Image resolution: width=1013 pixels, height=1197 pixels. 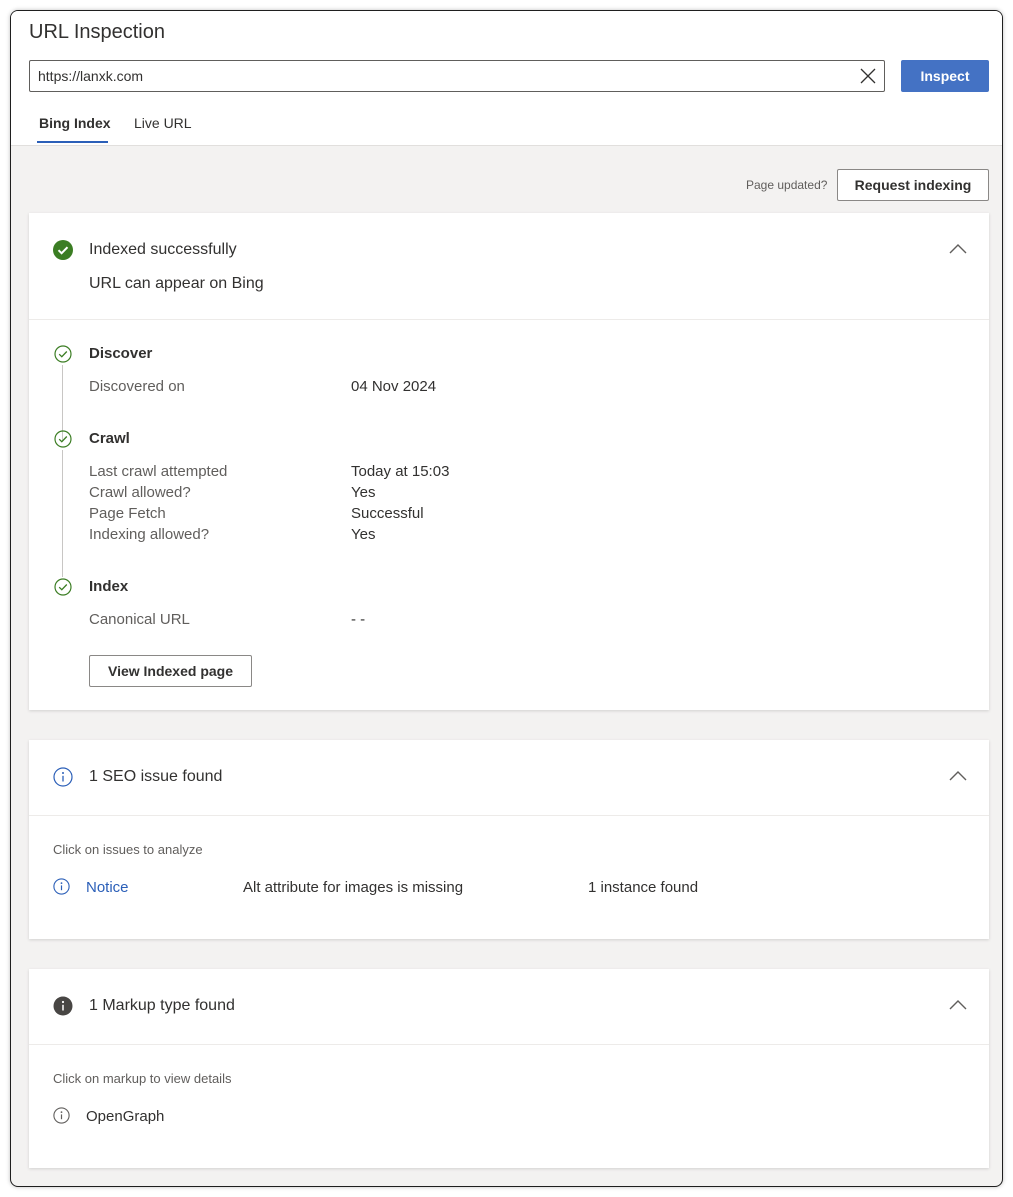 I want to click on markup-info-icon, so click(x=61, y=1115).